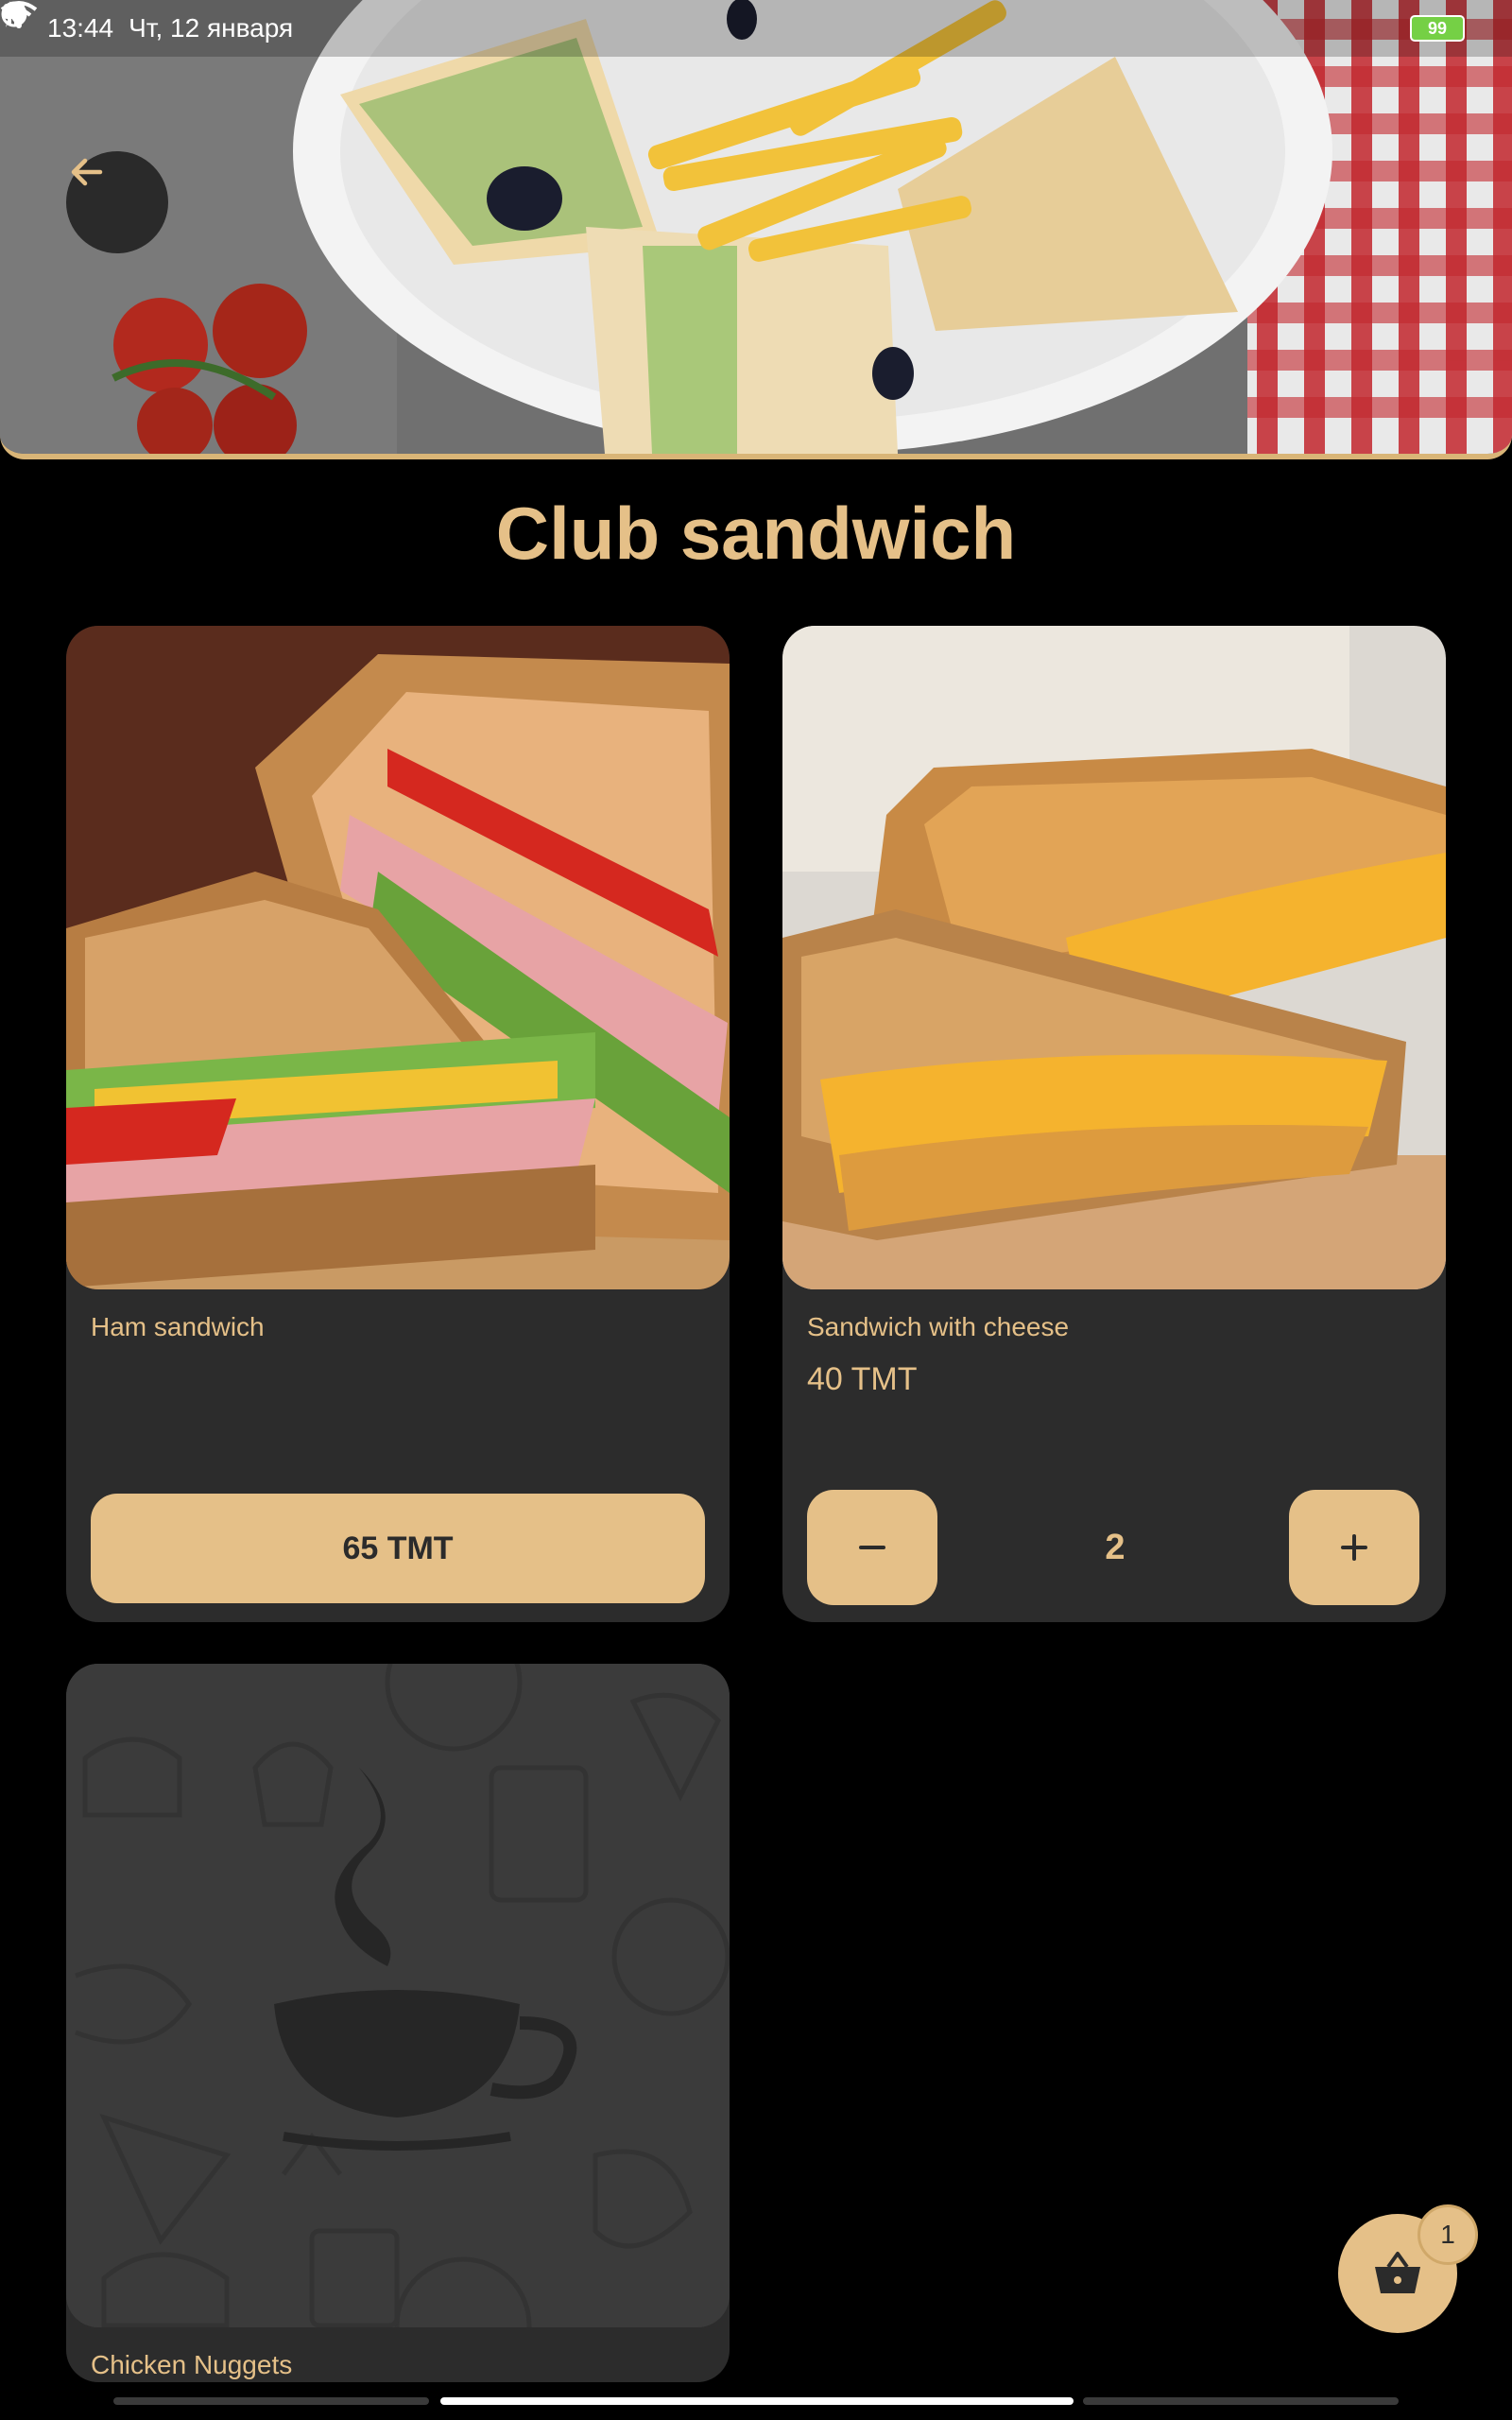 Image resolution: width=1512 pixels, height=2420 pixels. I want to click on arrow-left-icon, so click(87, 172).